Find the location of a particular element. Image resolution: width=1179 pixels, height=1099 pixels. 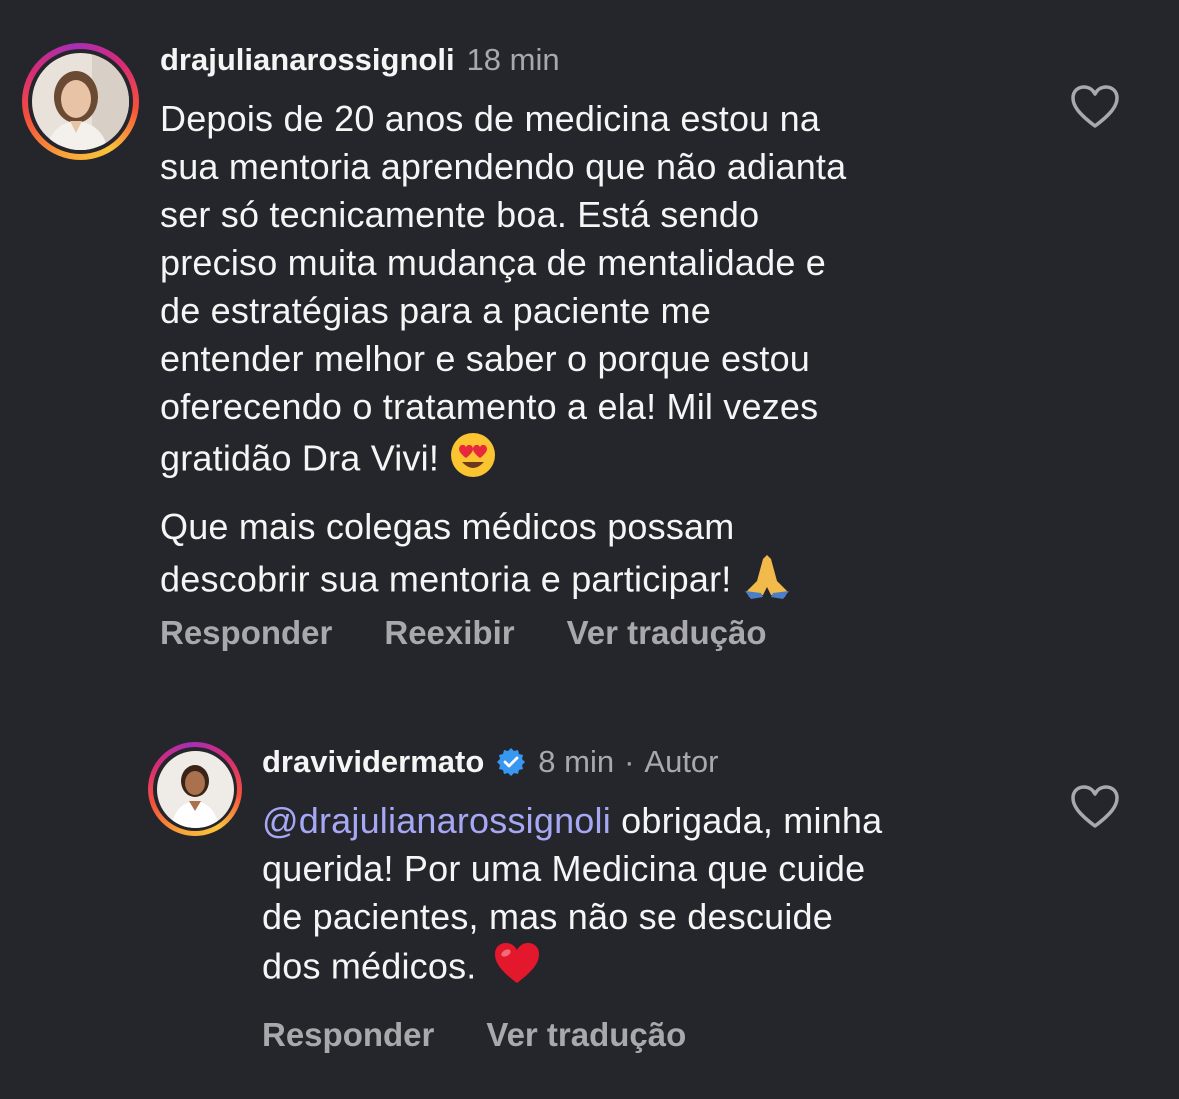

comment-username: drajulianarossignoli is located at coordinates (307, 60).